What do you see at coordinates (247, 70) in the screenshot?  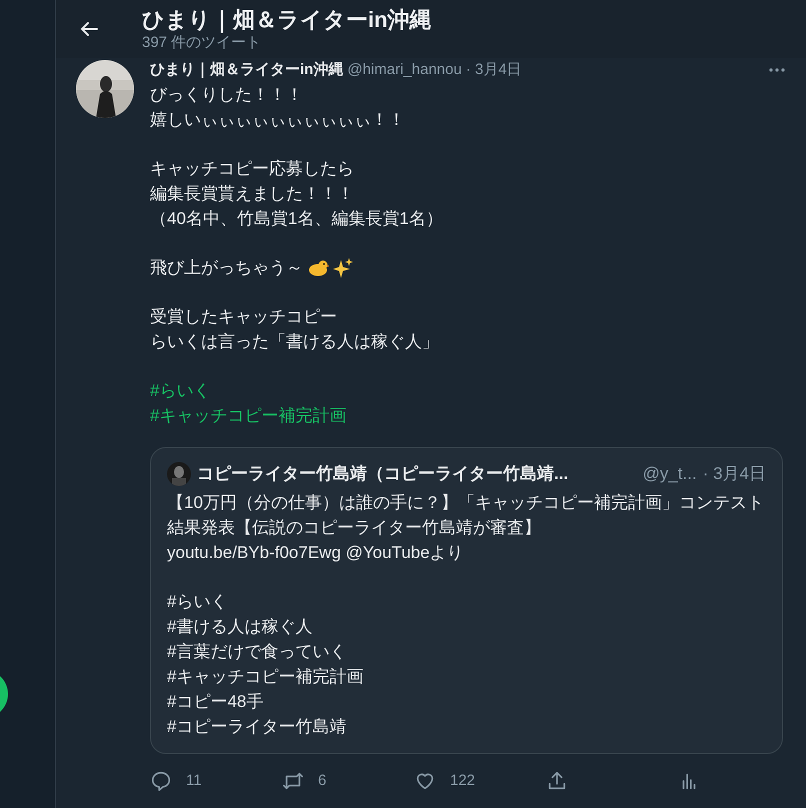 I see `author-name: ひまり｜畑＆ライターin沖縄` at bounding box center [247, 70].